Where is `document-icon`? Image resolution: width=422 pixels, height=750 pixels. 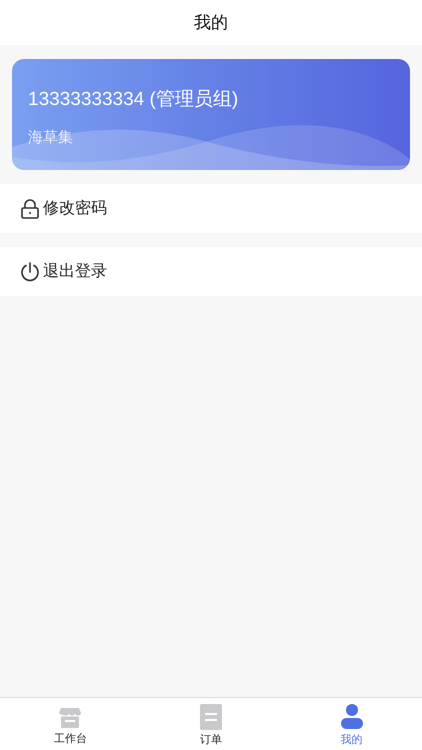
document-icon is located at coordinates (211, 717).